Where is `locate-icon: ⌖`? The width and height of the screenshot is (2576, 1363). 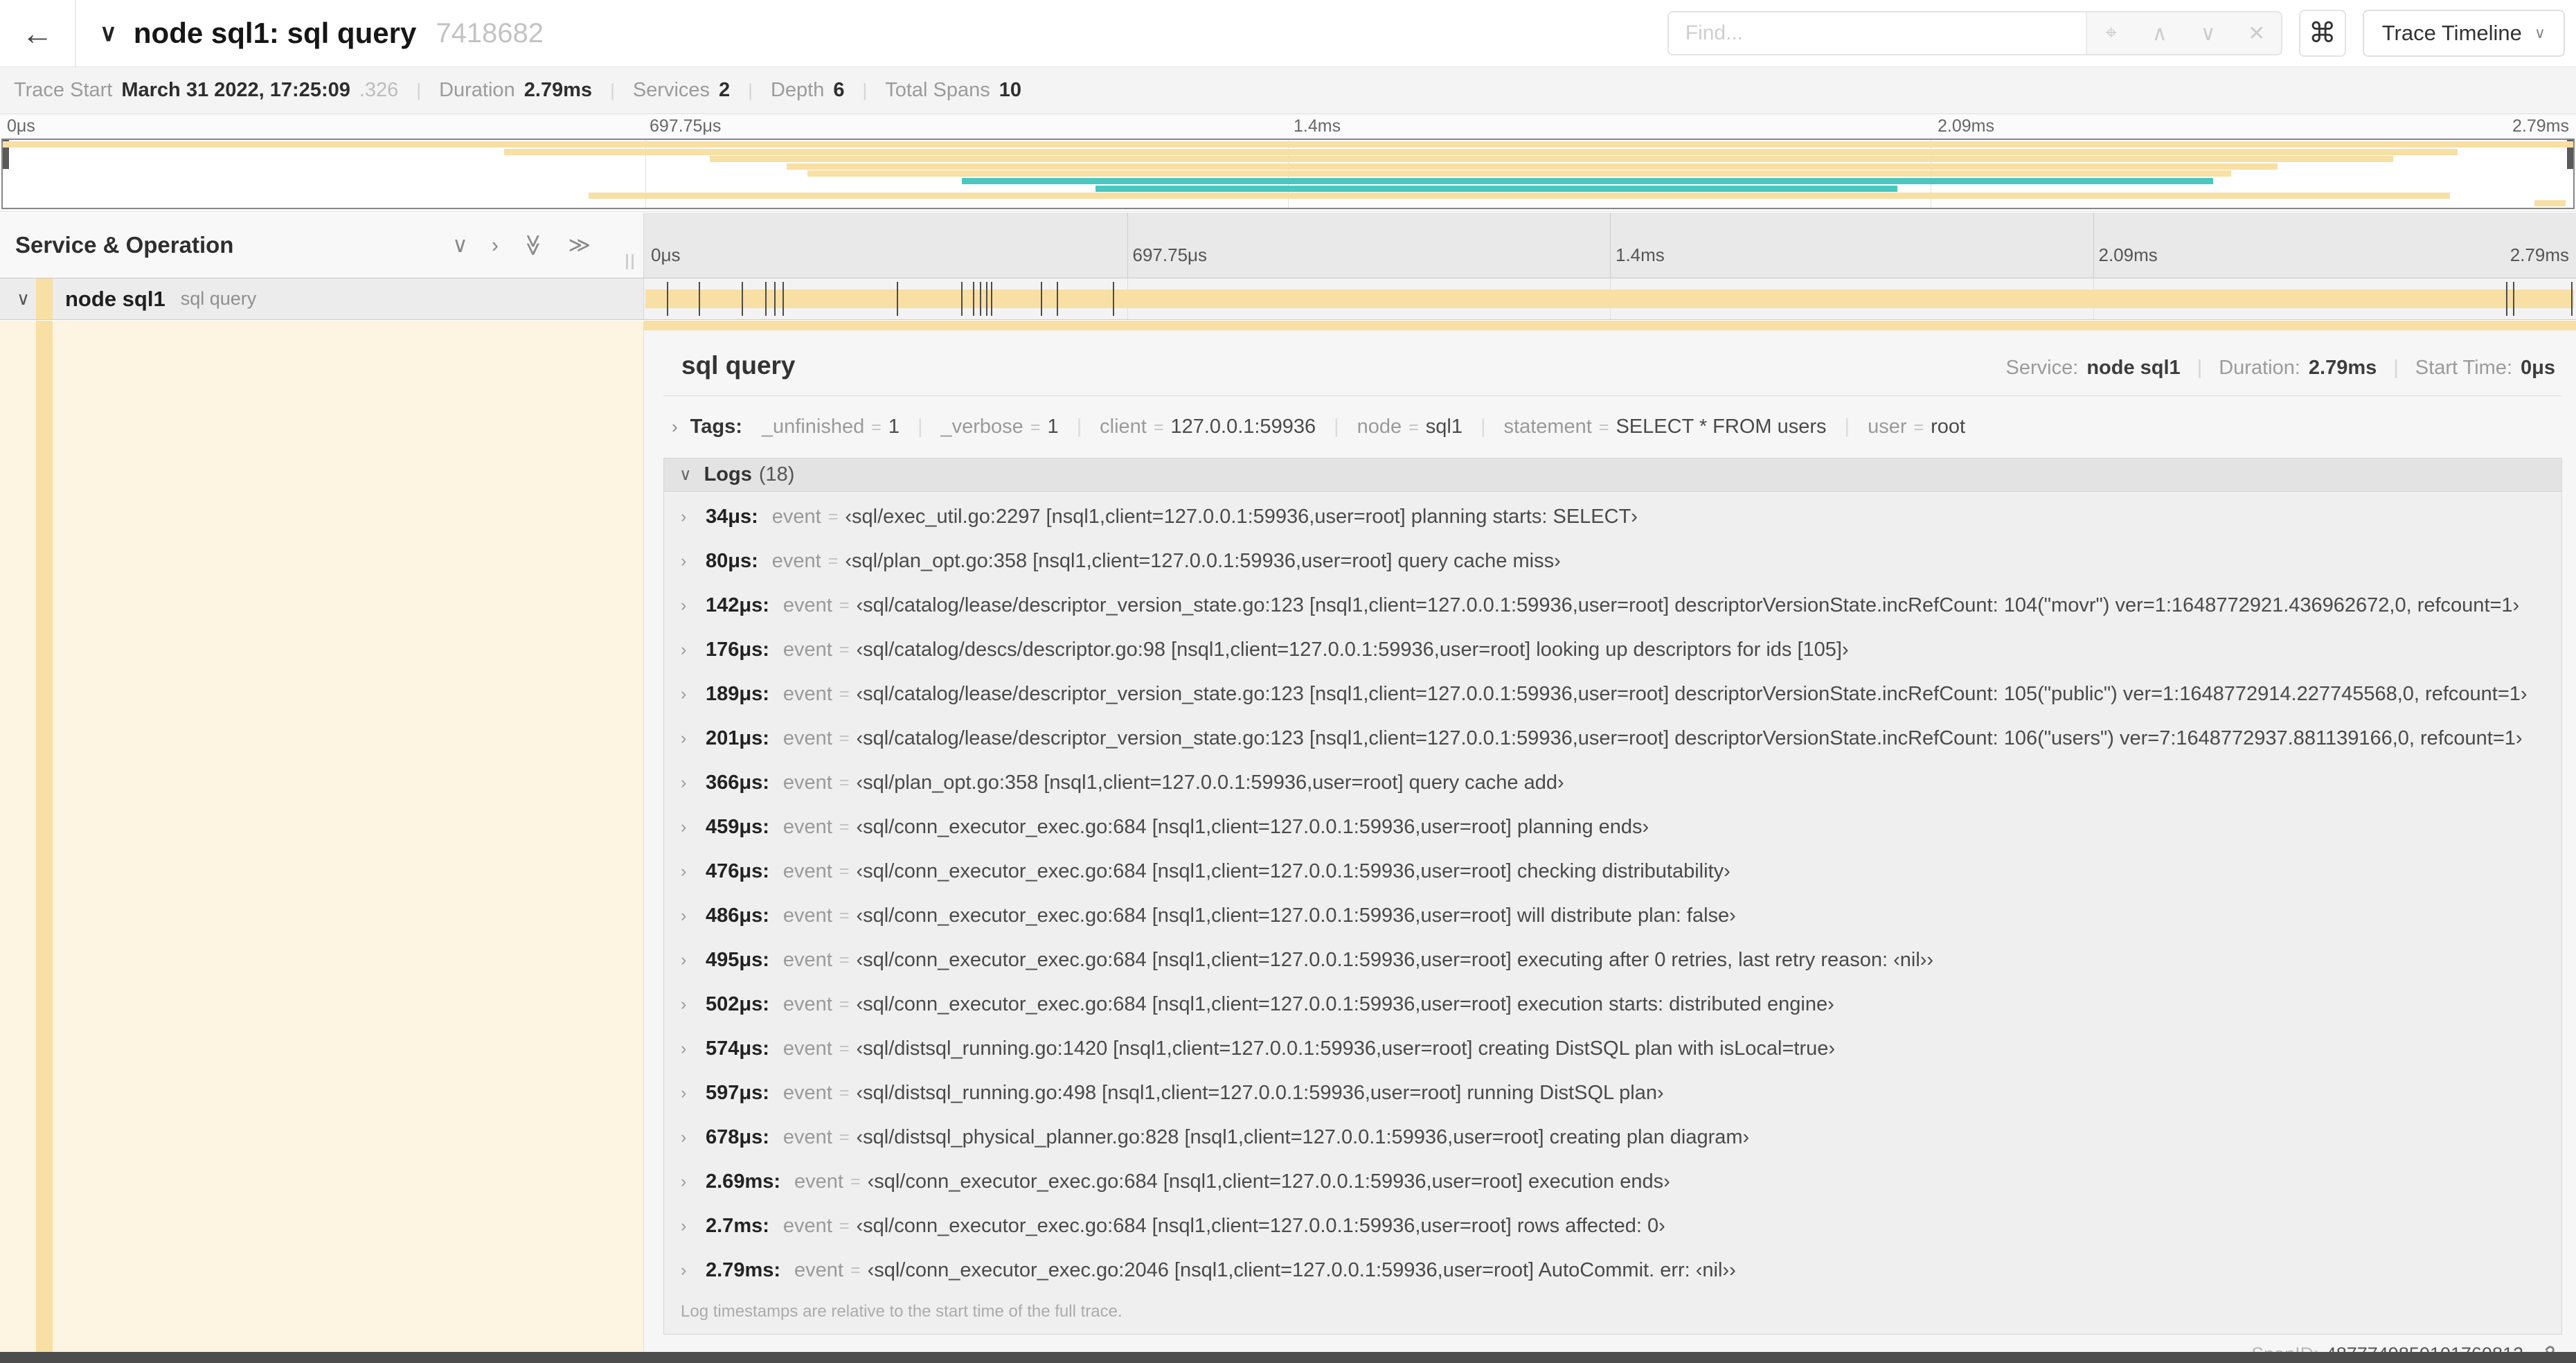
locate-icon: ⌖ is located at coordinates (2111, 33).